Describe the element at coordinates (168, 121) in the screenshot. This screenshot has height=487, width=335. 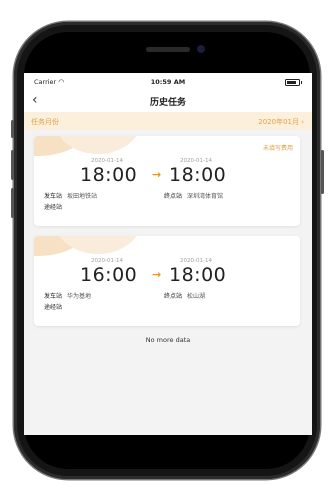
I see `month-filter: 任务月份 2020年01月 ›` at that location.